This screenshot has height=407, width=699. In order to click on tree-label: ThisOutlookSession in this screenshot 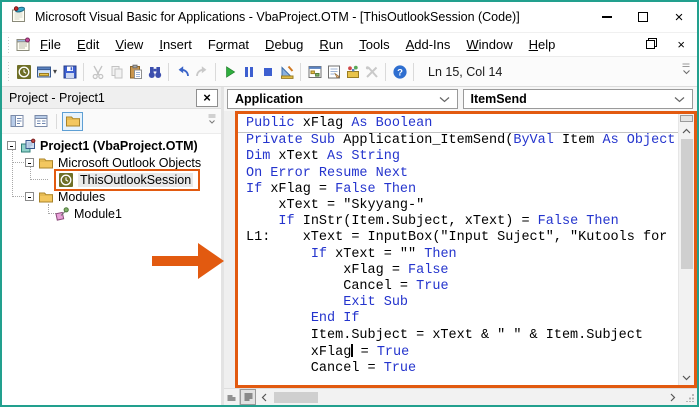, I will do `click(136, 179)`.